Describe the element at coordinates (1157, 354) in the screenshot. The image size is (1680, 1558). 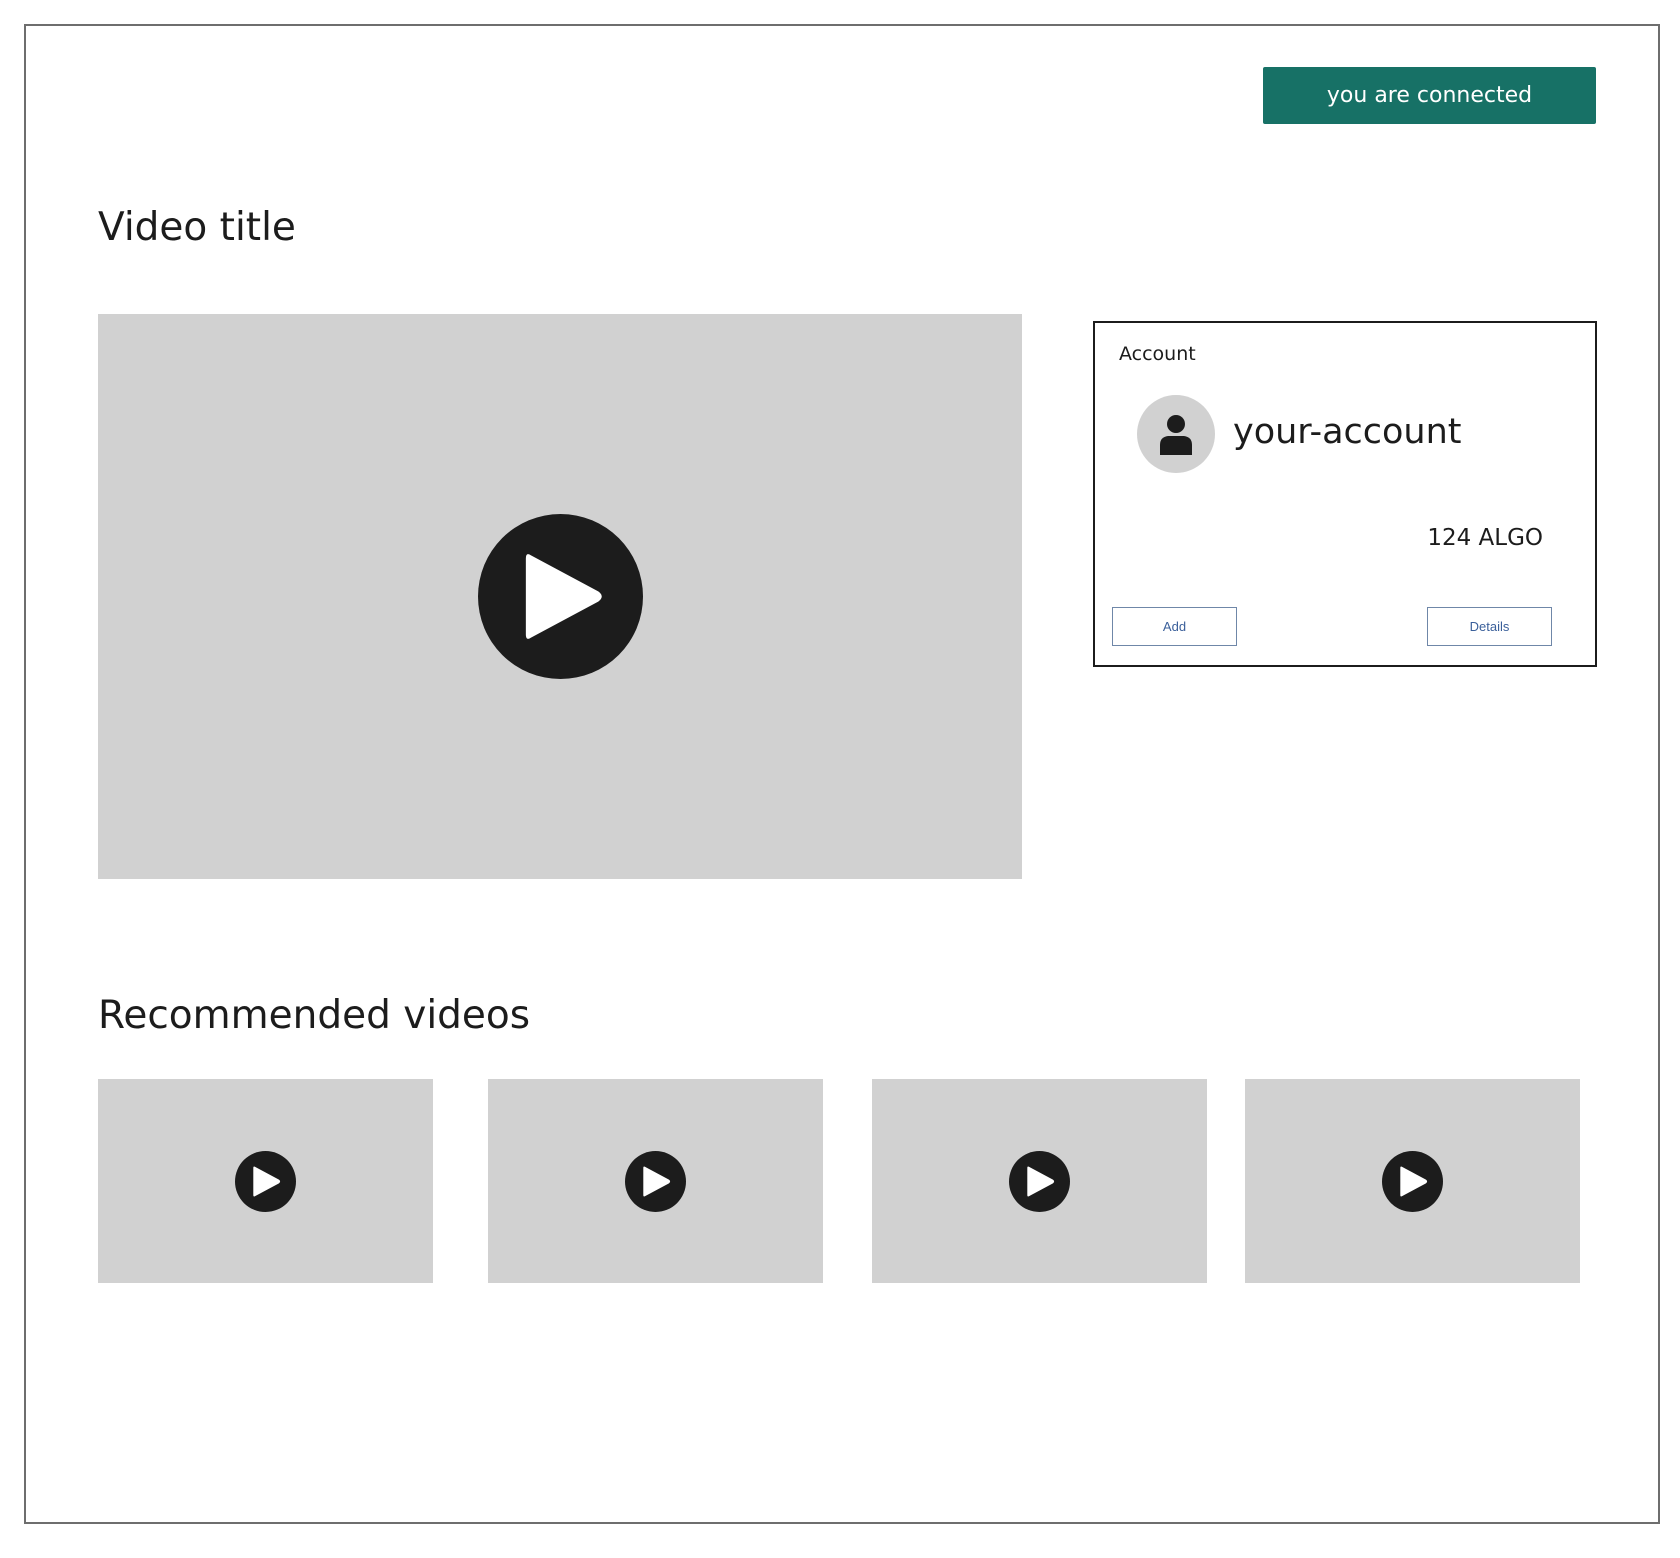
I see `account-card-label: Account` at that location.